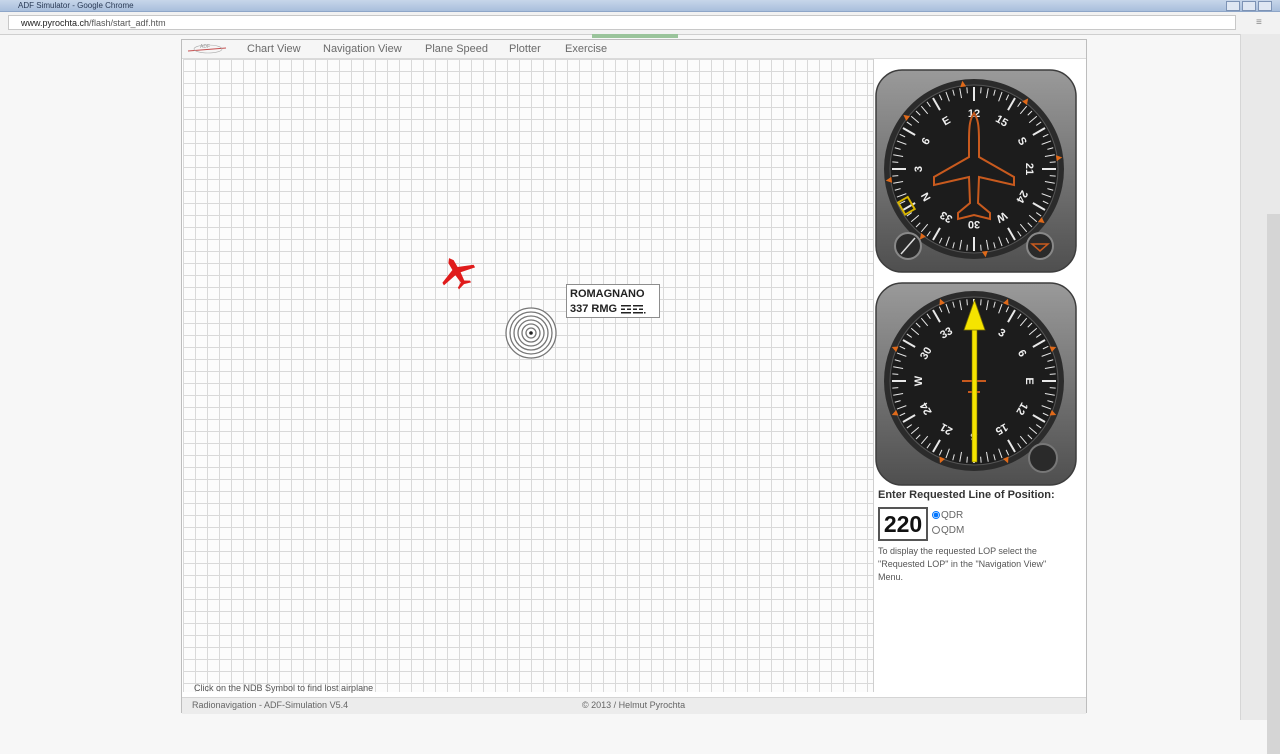 This screenshot has height=754, width=1280. What do you see at coordinates (1265, 6) in the screenshot?
I see `close-button` at bounding box center [1265, 6].